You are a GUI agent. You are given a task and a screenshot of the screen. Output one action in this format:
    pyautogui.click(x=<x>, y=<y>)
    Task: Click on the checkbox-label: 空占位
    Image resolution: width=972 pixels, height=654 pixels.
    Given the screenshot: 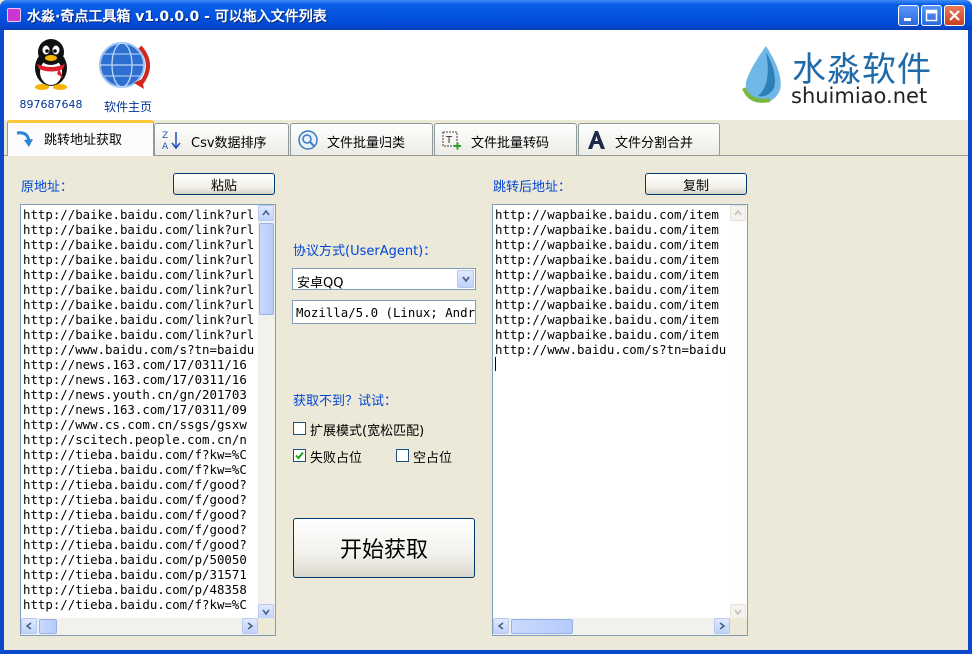 What is the action you would take?
    pyautogui.click(x=433, y=458)
    